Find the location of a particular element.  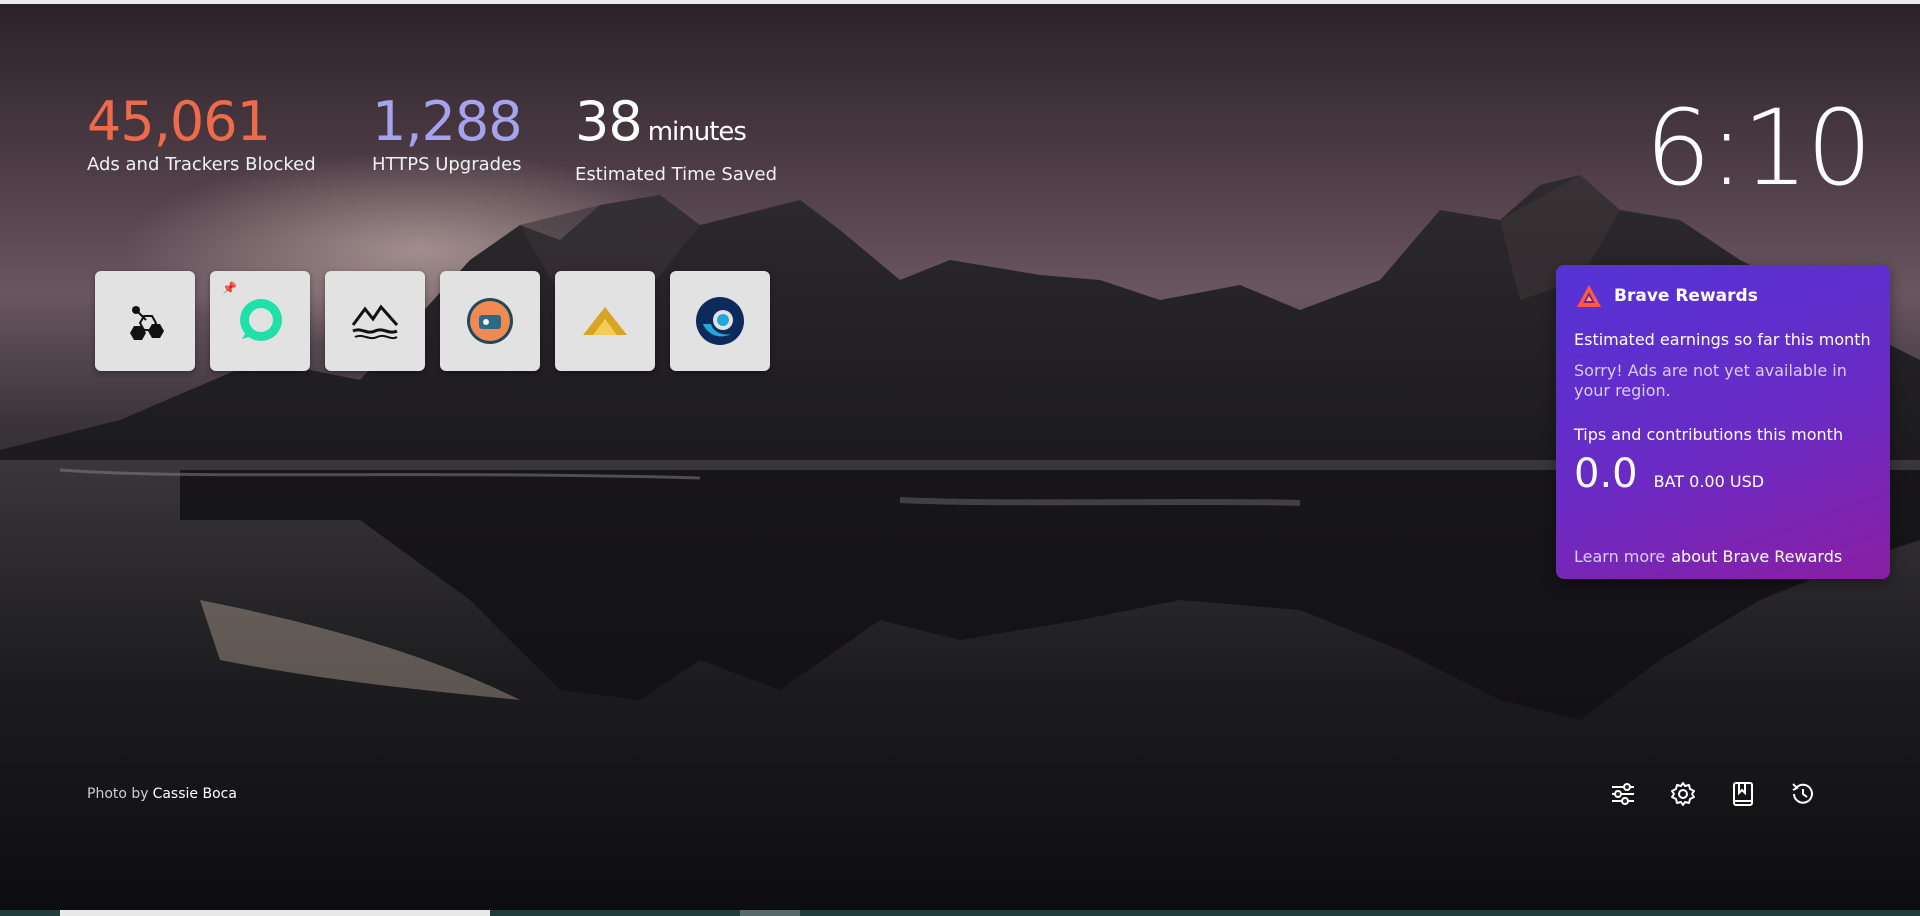

earnings-label: Estimated earnings so far this month is located at coordinates (1722, 339).